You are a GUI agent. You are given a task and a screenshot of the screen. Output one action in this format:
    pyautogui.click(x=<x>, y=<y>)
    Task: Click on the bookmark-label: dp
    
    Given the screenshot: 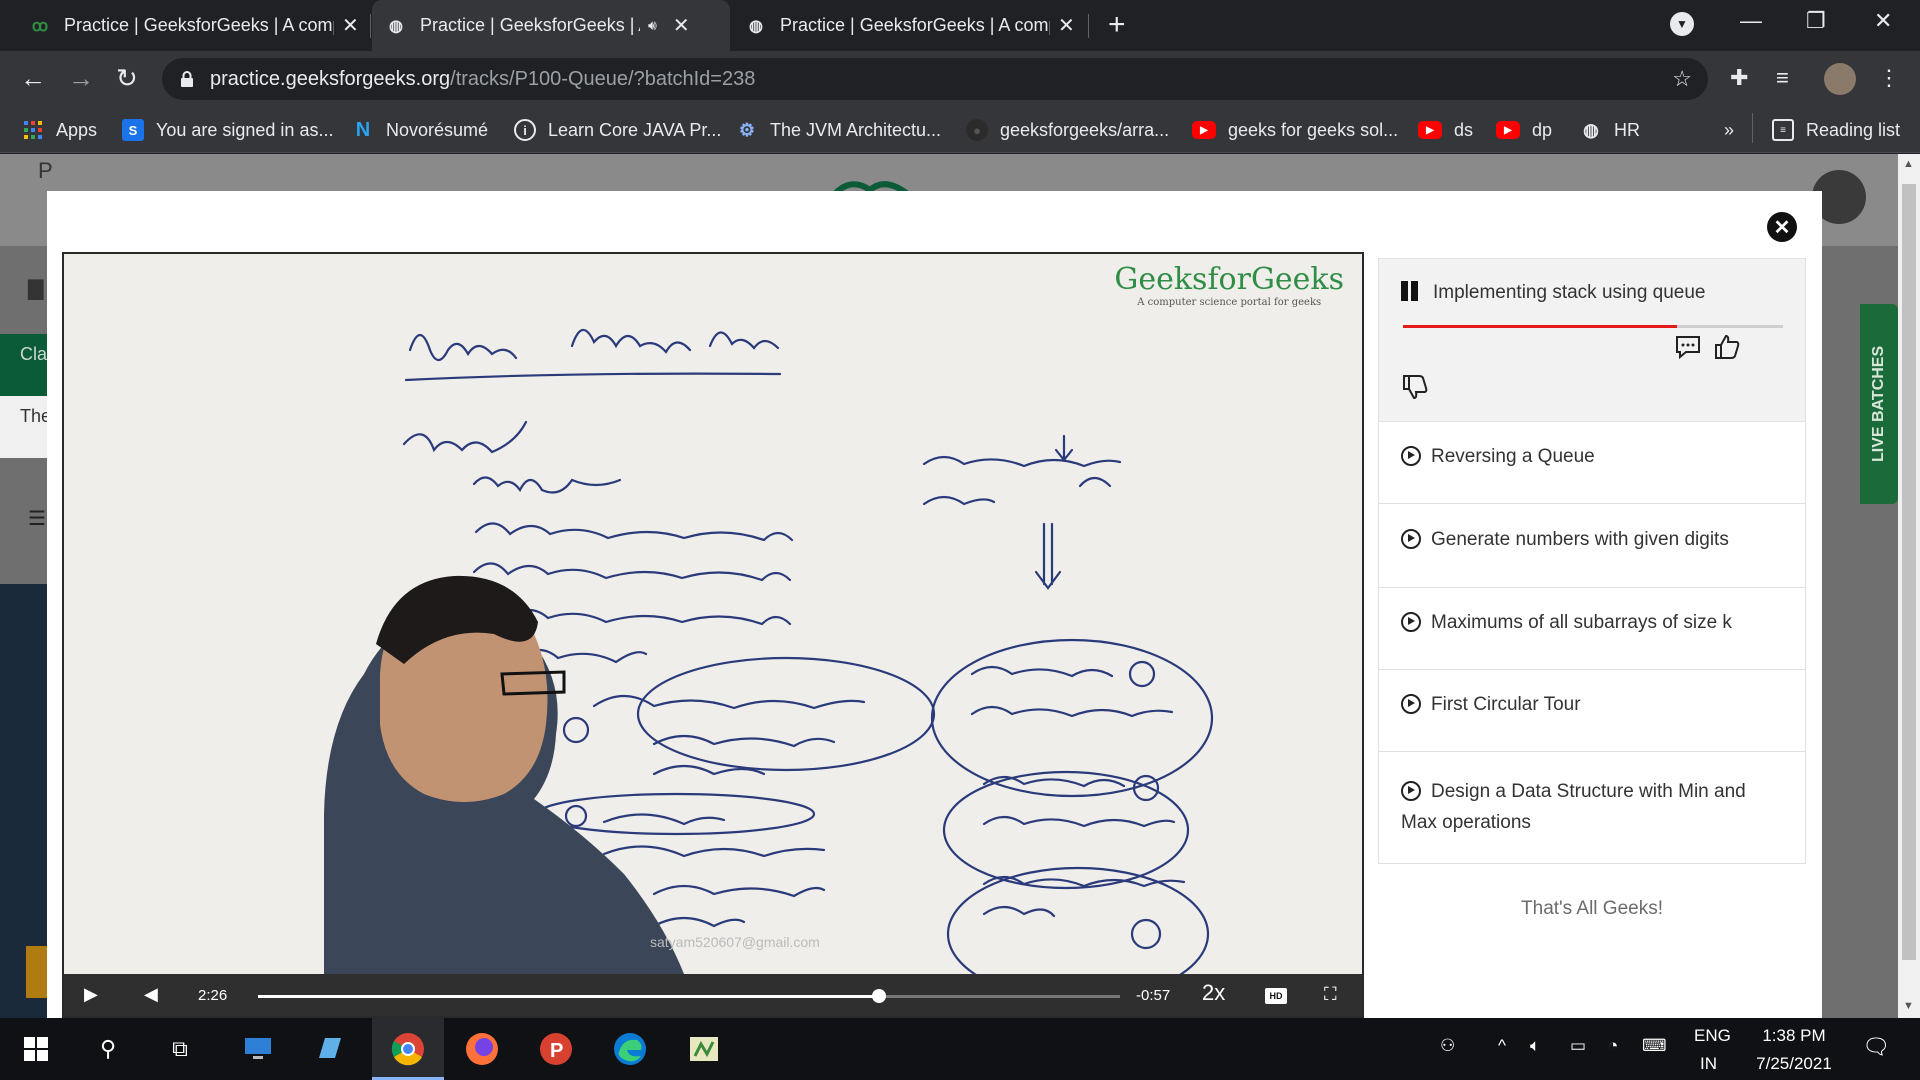 What is the action you would take?
    pyautogui.click(x=1542, y=129)
    